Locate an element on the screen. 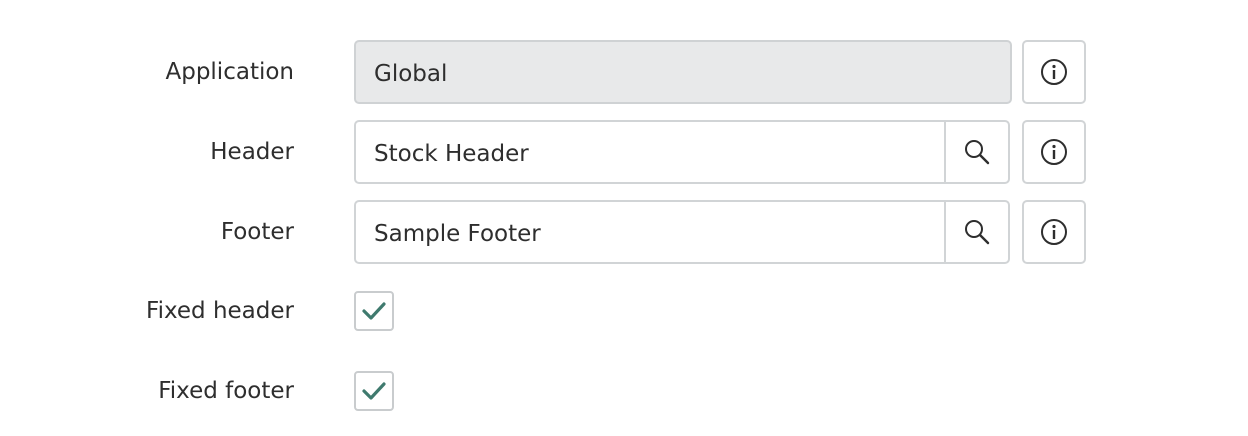 Image resolution: width=1248 pixels, height=436 pixels. fixed-footer-label: Fixed footer is located at coordinates (226, 391).